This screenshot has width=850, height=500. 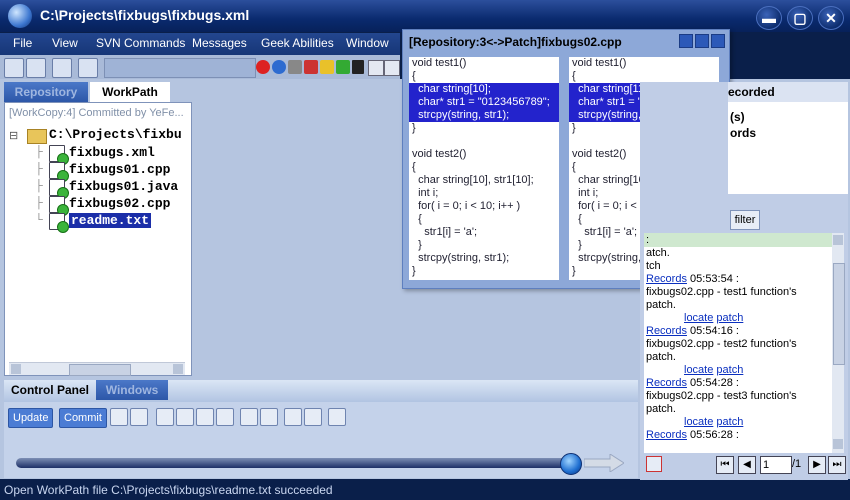 What do you see at coordinates (50, 390) in the screenshot?
I see `tab-control-panel: Control Panel` at bounding box center [50, 390].